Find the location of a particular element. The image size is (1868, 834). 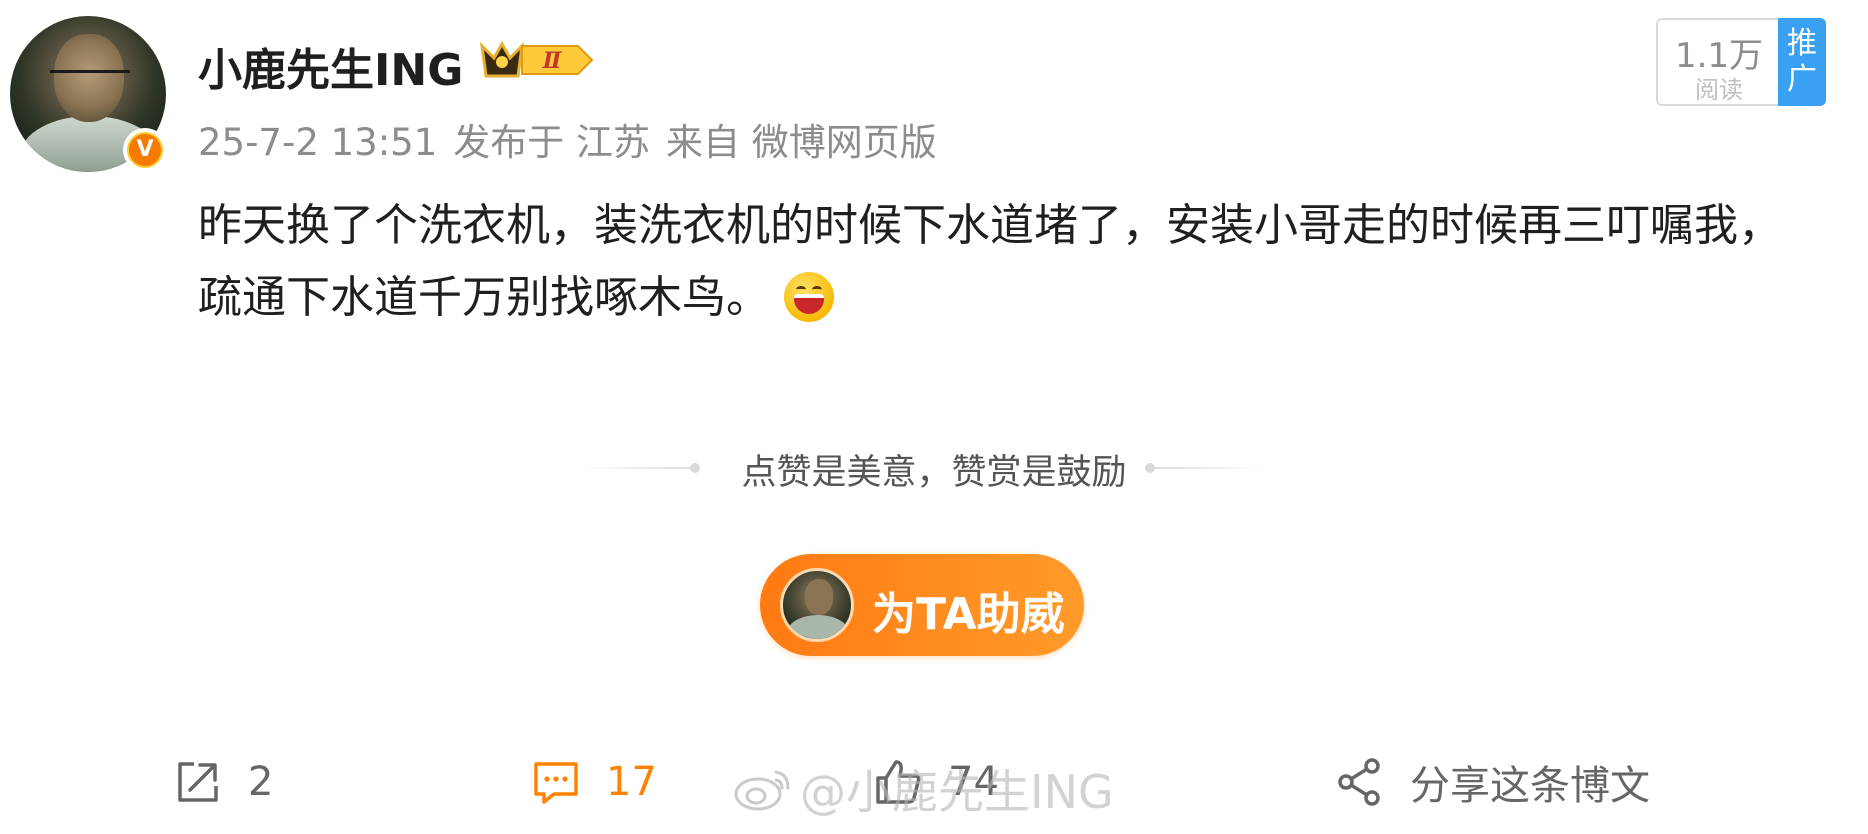

post-location: 发布于 江苏 is located at coordinates (552, 142).